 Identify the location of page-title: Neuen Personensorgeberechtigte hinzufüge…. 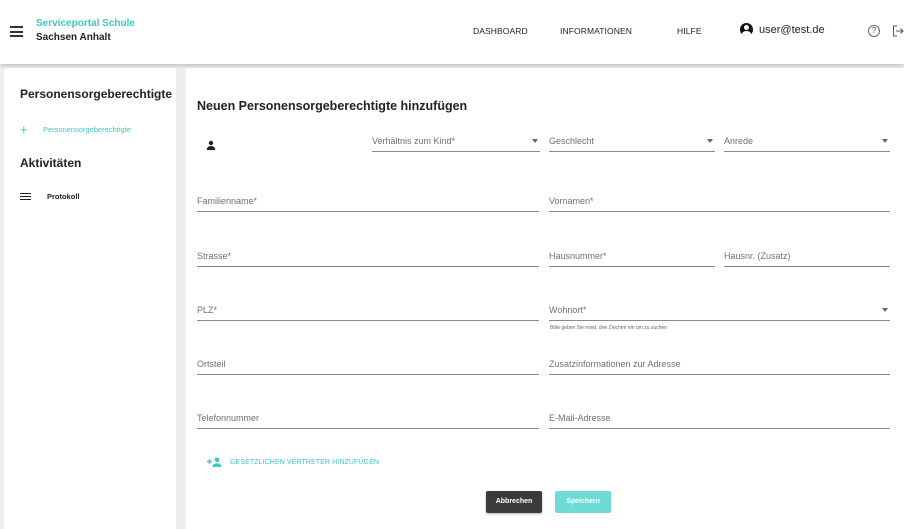
(332, 106).